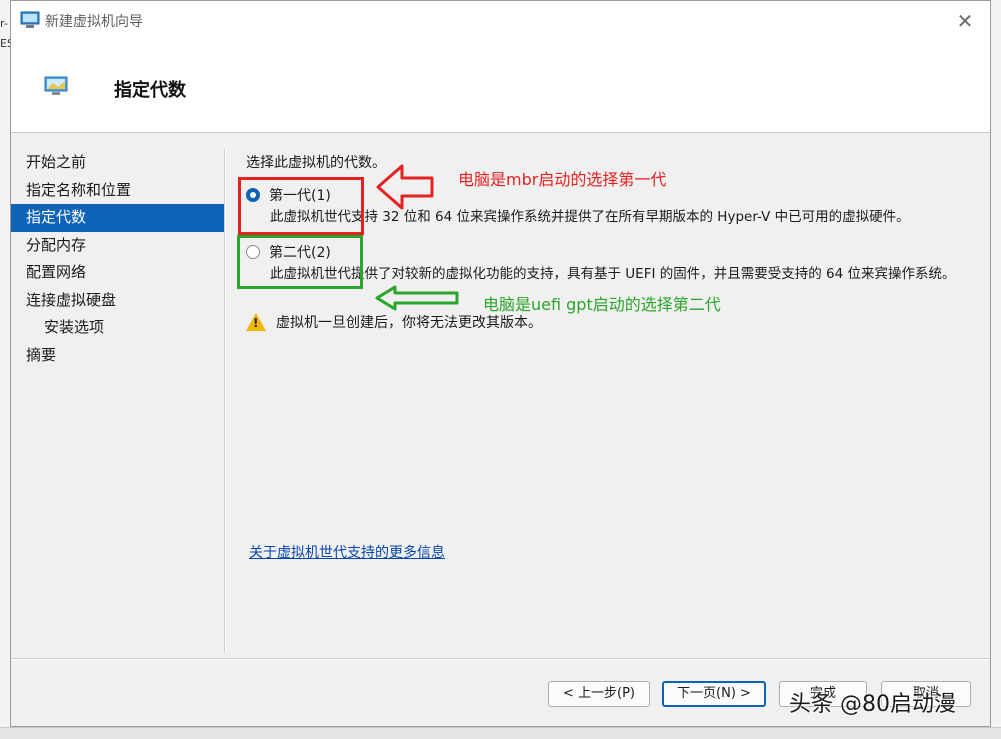 Image resolution: width=1001 pixels, height=739 pixels. Describe the element at coordinates (500, 21) in the screenshot. I see `title-bar: 新建虚拟机向导 ✕` at that location.